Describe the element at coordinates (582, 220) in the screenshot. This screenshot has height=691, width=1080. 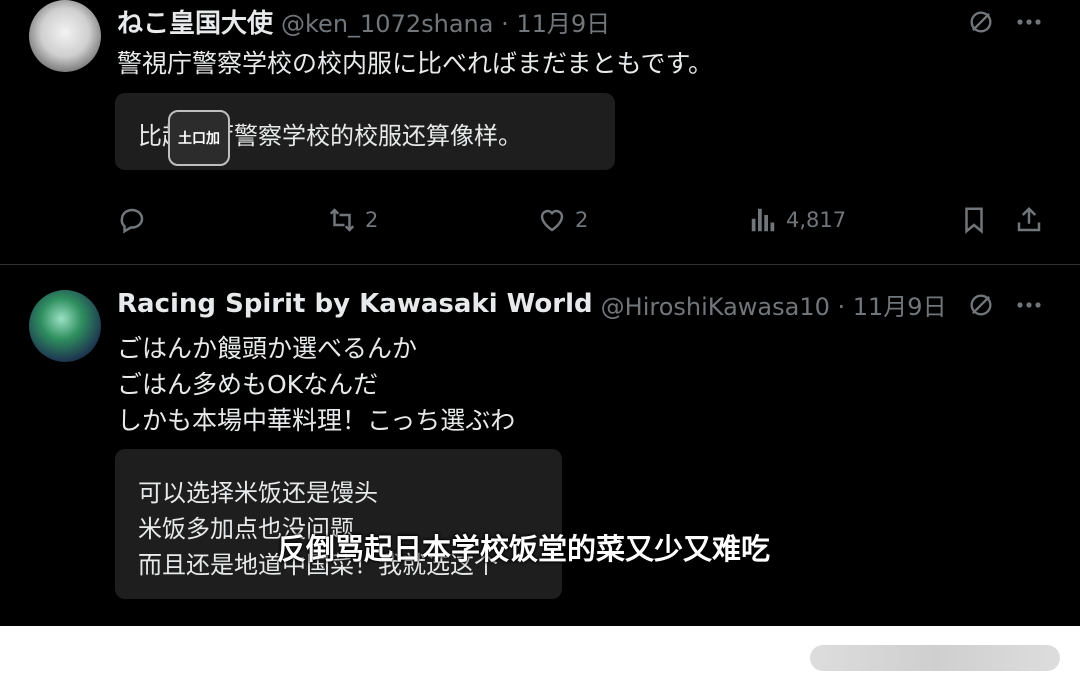
I see `like-count: 2` at that location.